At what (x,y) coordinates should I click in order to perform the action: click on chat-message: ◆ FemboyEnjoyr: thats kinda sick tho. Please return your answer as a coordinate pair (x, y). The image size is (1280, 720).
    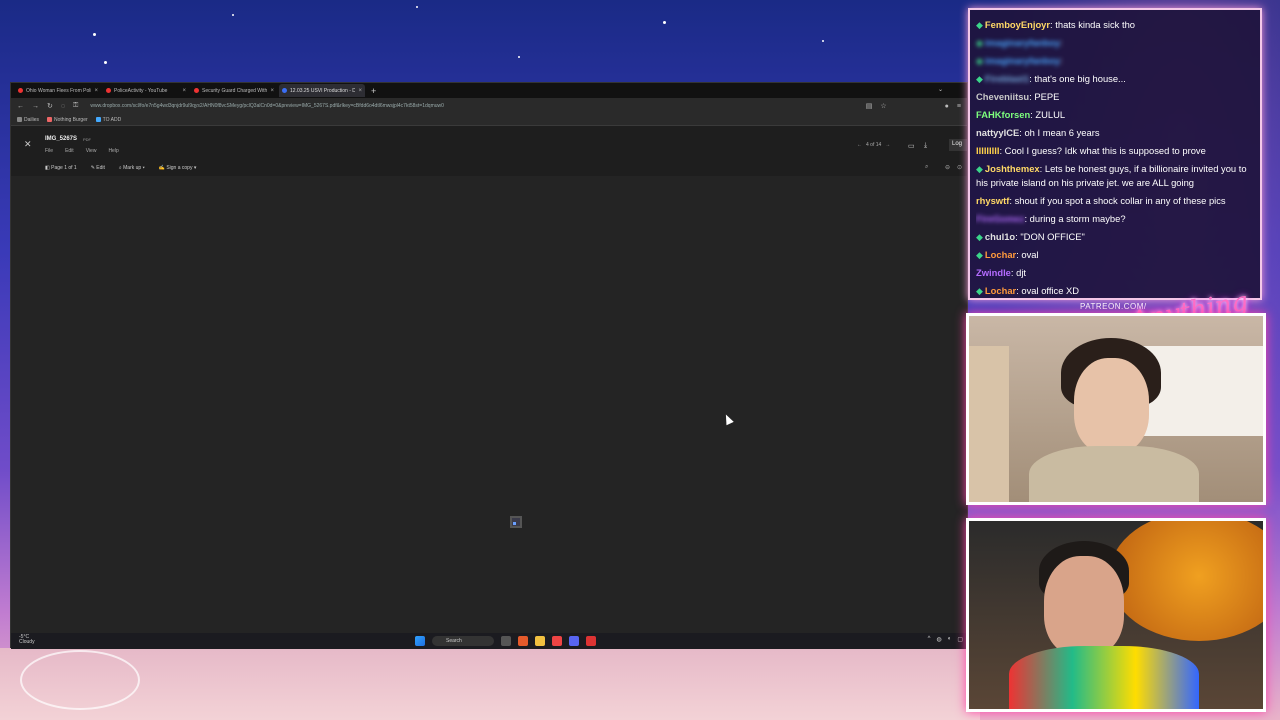
    Looking at the image, I should click on (1055, 24).